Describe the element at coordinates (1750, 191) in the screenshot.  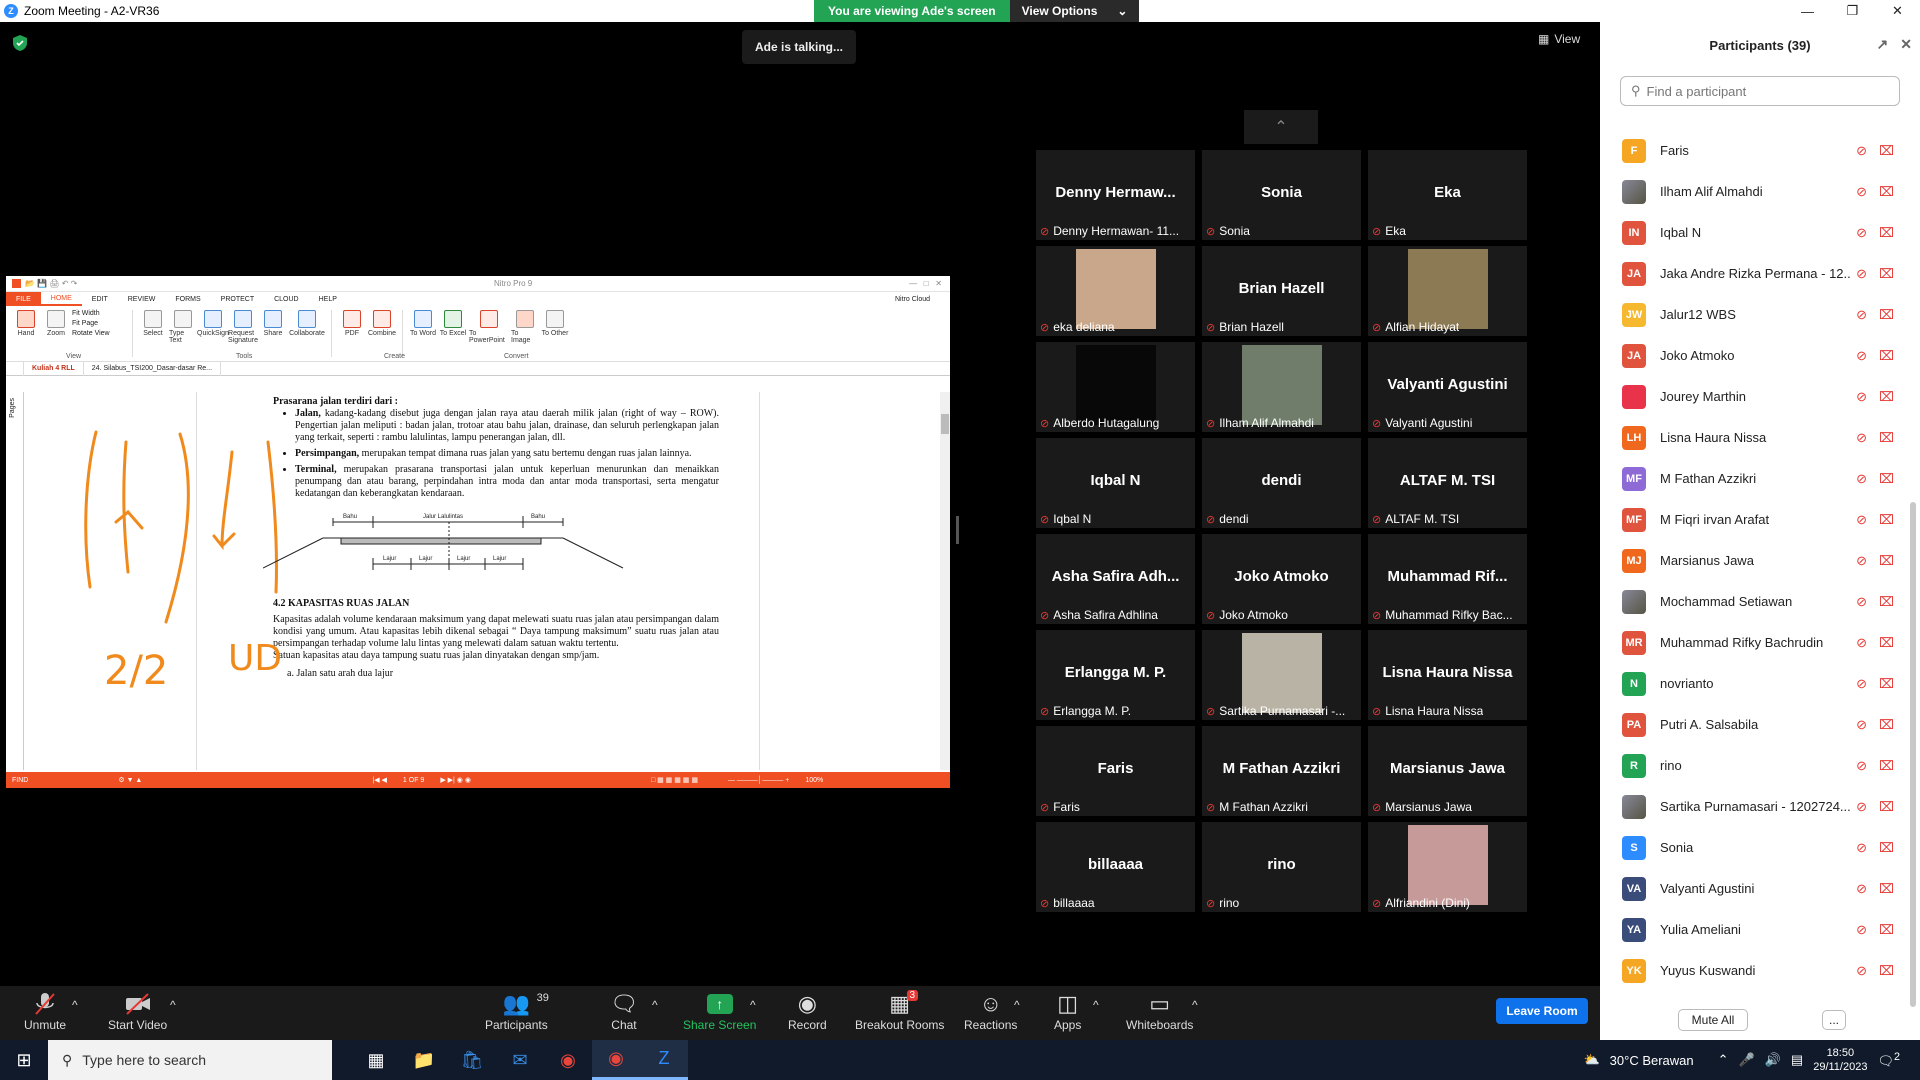
I see `participant-row: Ilham Alif Almahdi ⊘ ⌧` at that location.